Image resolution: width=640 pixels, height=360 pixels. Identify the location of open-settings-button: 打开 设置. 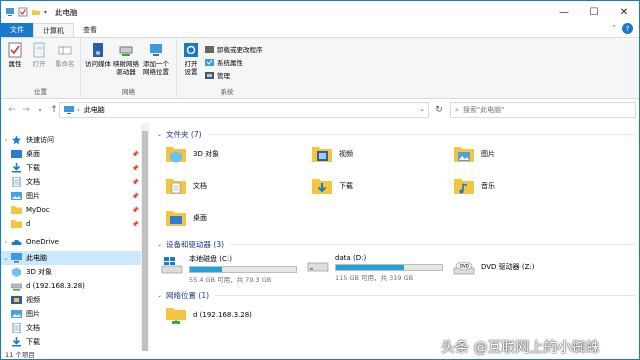
(191, 58).